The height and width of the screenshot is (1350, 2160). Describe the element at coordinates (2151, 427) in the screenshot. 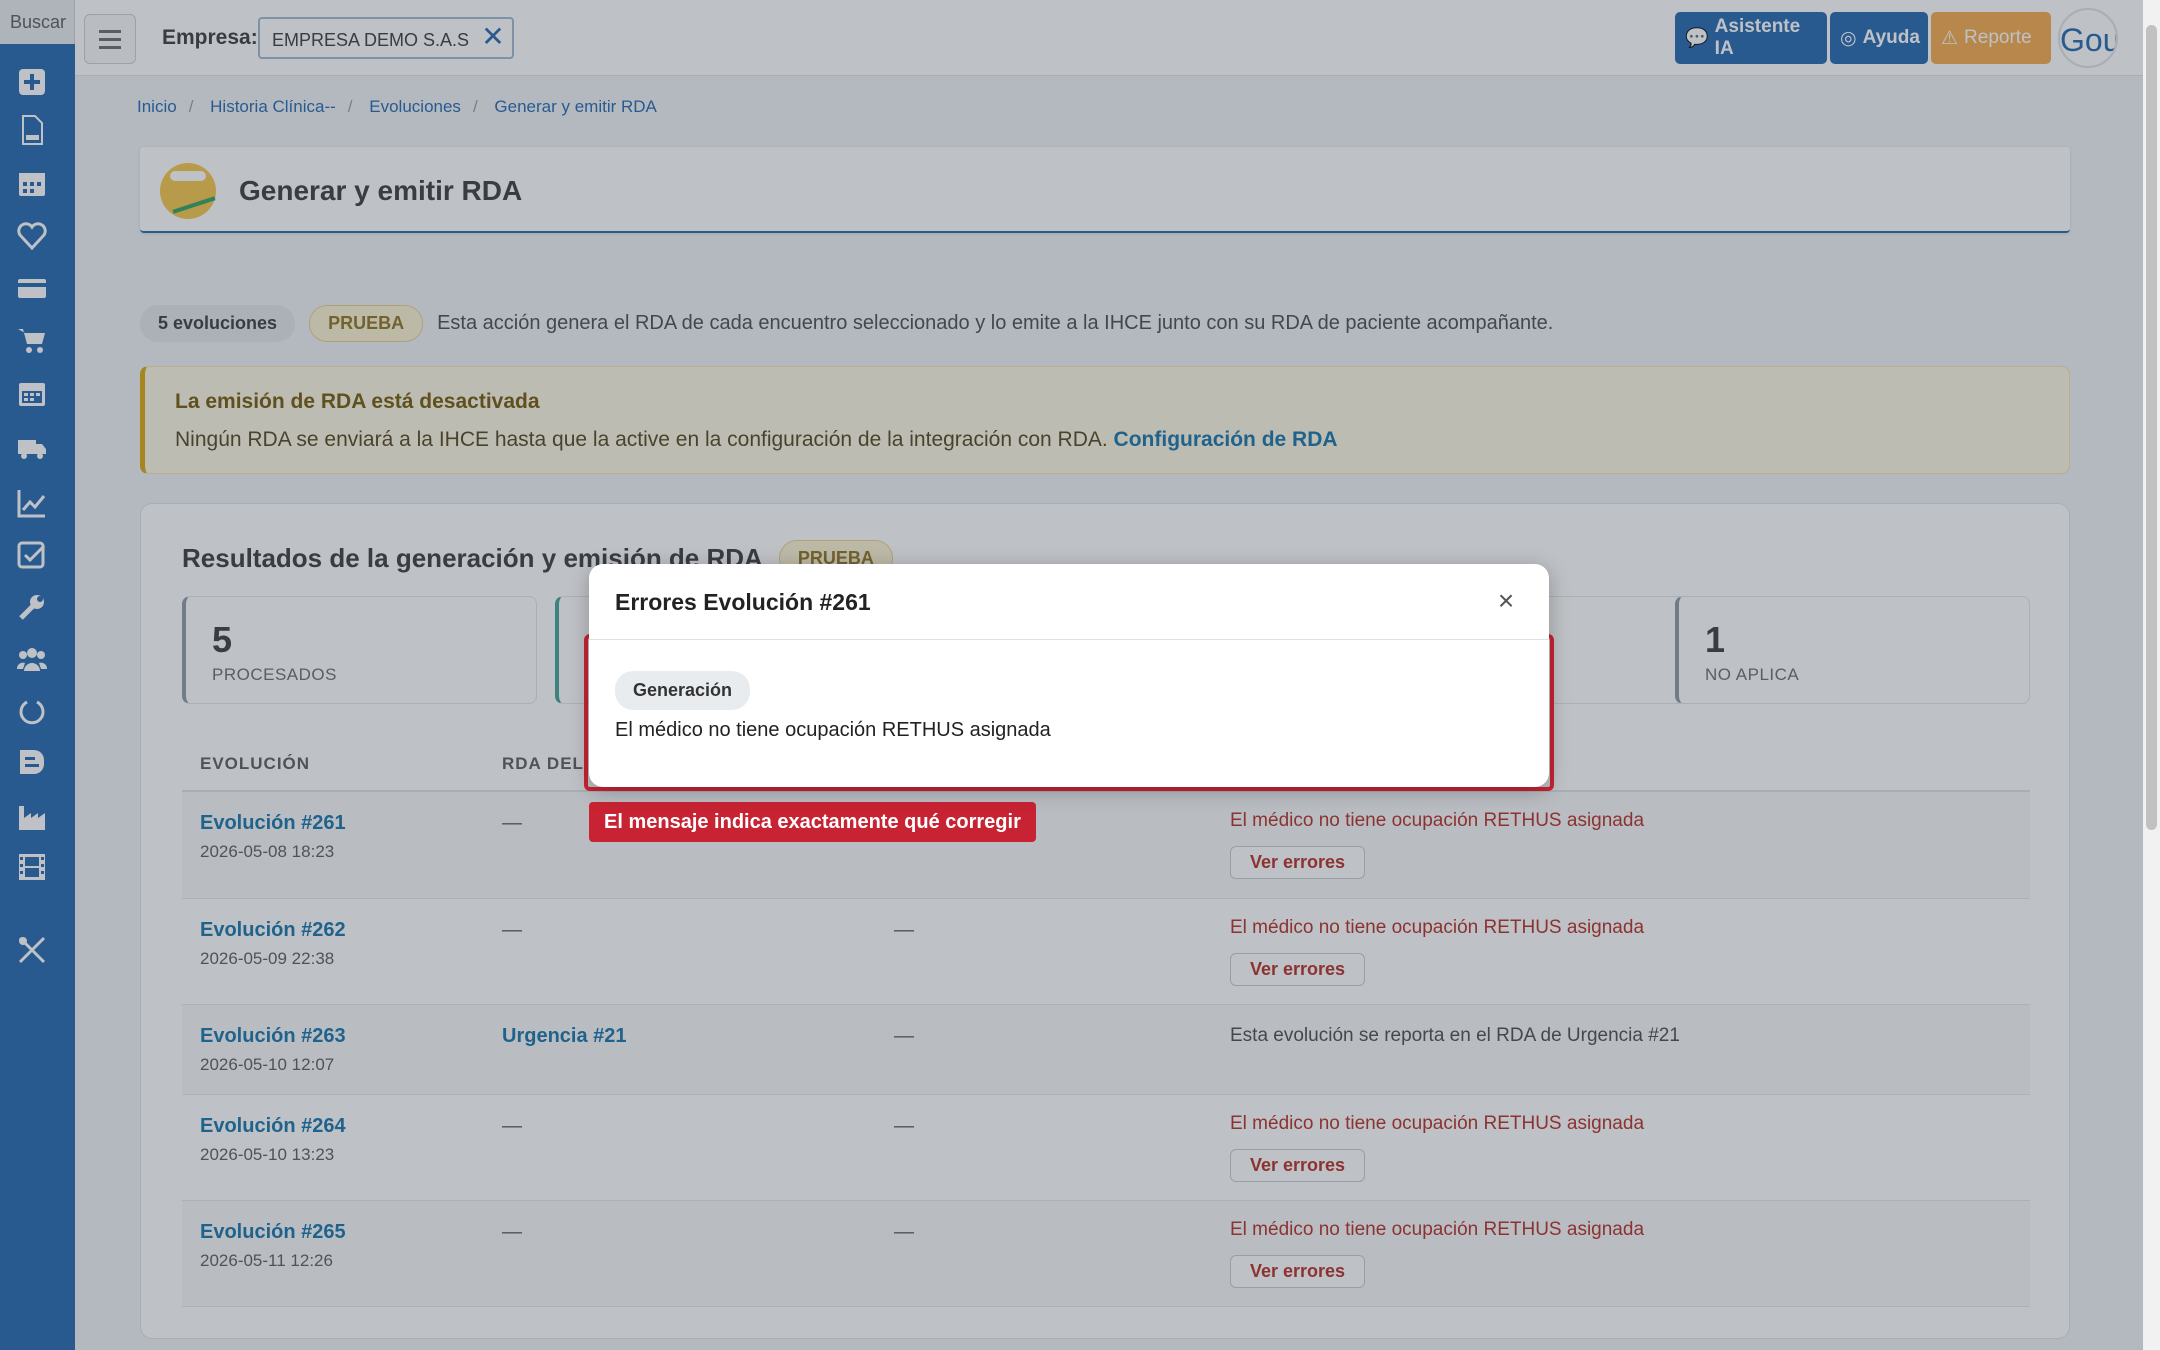

I see `scrollbar-thumb` at that location.